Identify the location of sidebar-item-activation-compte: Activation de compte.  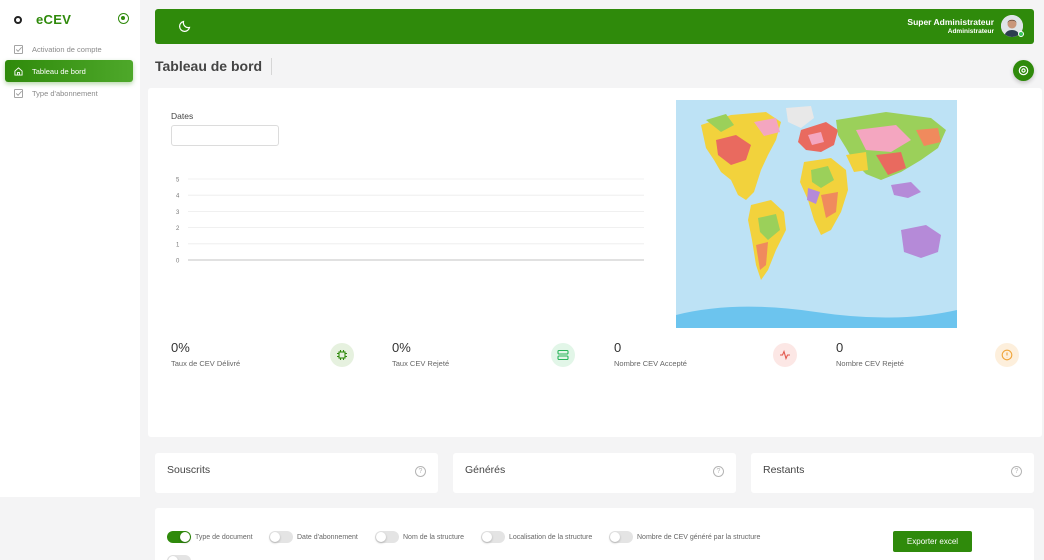
(69, 49).